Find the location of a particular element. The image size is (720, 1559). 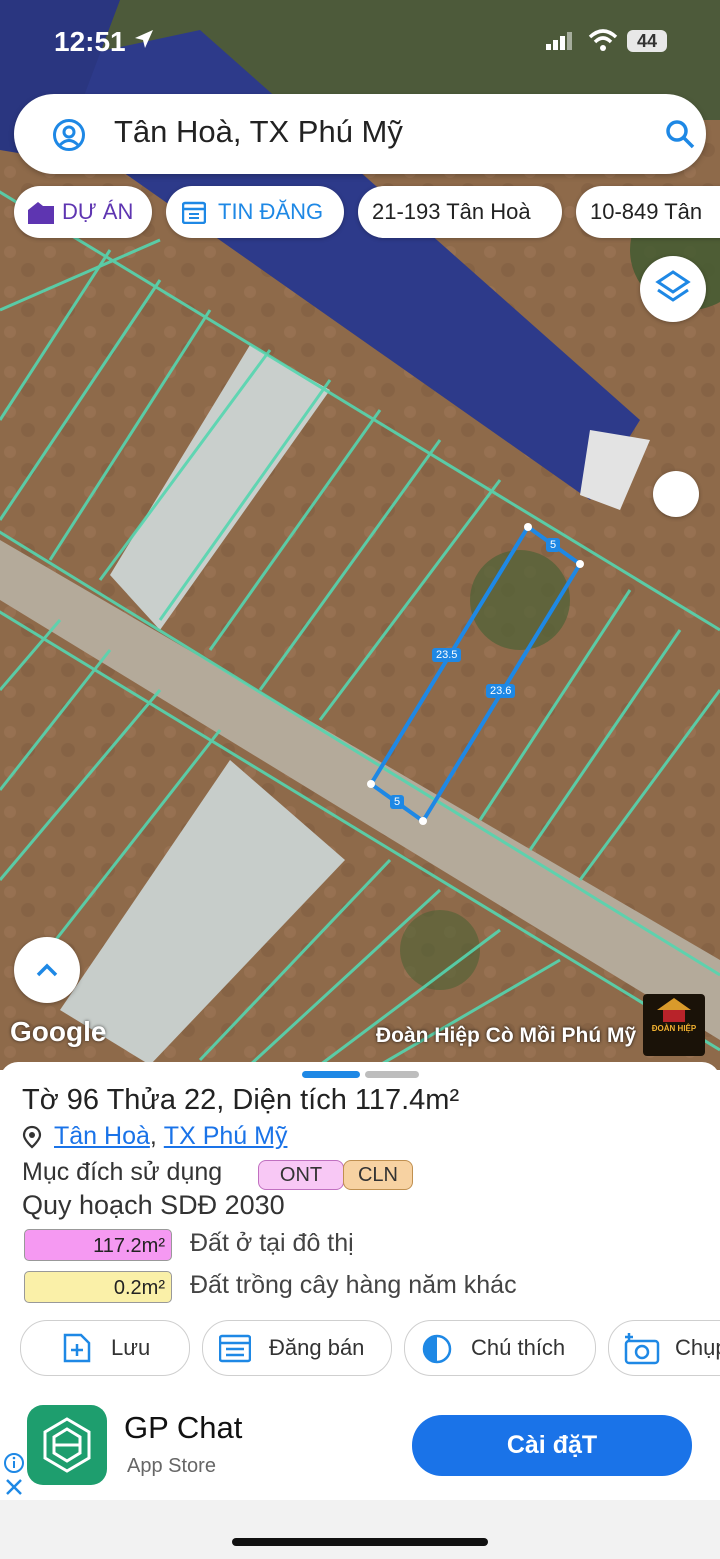

save-label: Lưu is located at coordinates (131, 1347).